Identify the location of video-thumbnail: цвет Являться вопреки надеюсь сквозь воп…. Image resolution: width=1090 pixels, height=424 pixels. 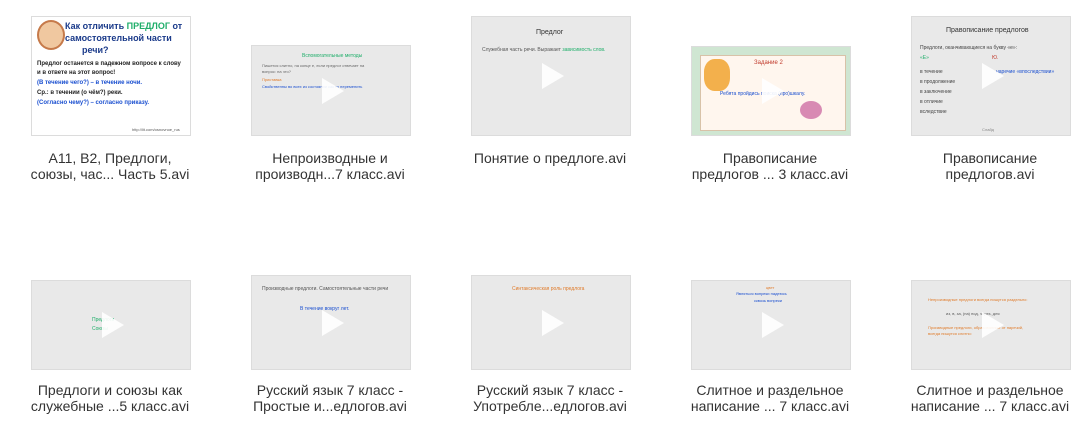
(771, 325).